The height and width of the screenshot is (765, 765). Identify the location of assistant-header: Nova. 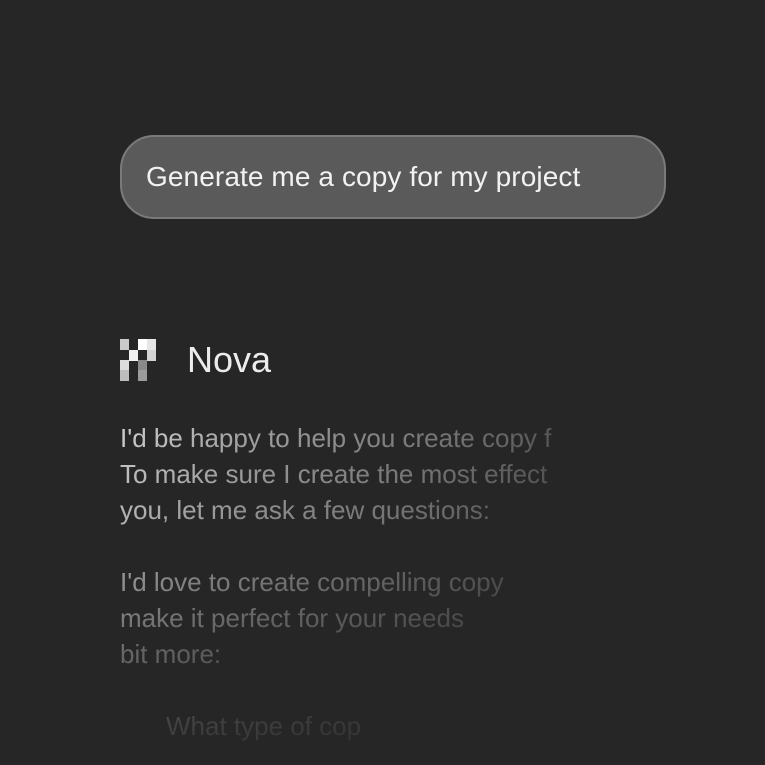
(195, 360).